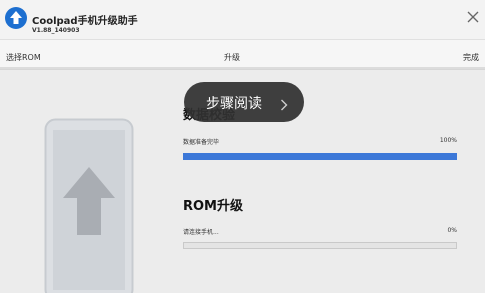  I want to click on verify-percent: 100%, so click(448, 140).